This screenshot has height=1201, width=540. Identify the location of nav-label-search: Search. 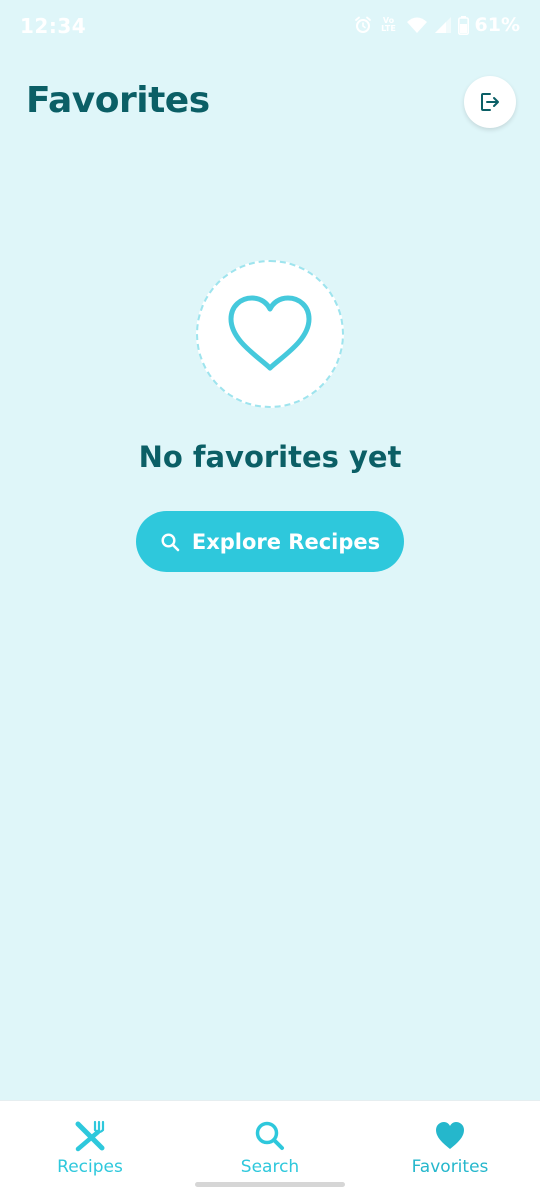
(270, 1167).